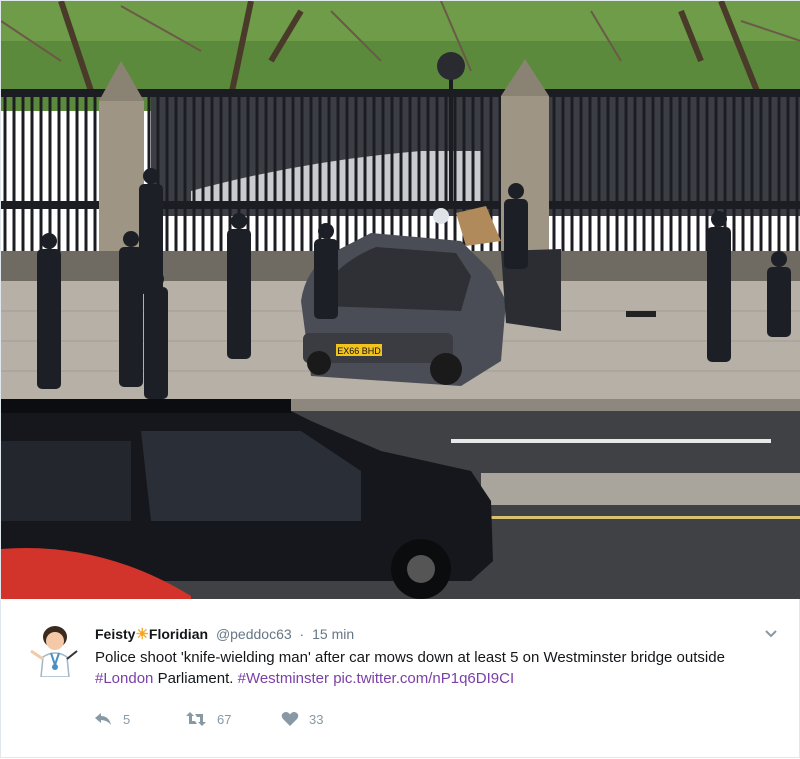  What do you see at coordinates (55, 649) in the screenshot?
I see `author-avatar` at bounding box center [55, 649].